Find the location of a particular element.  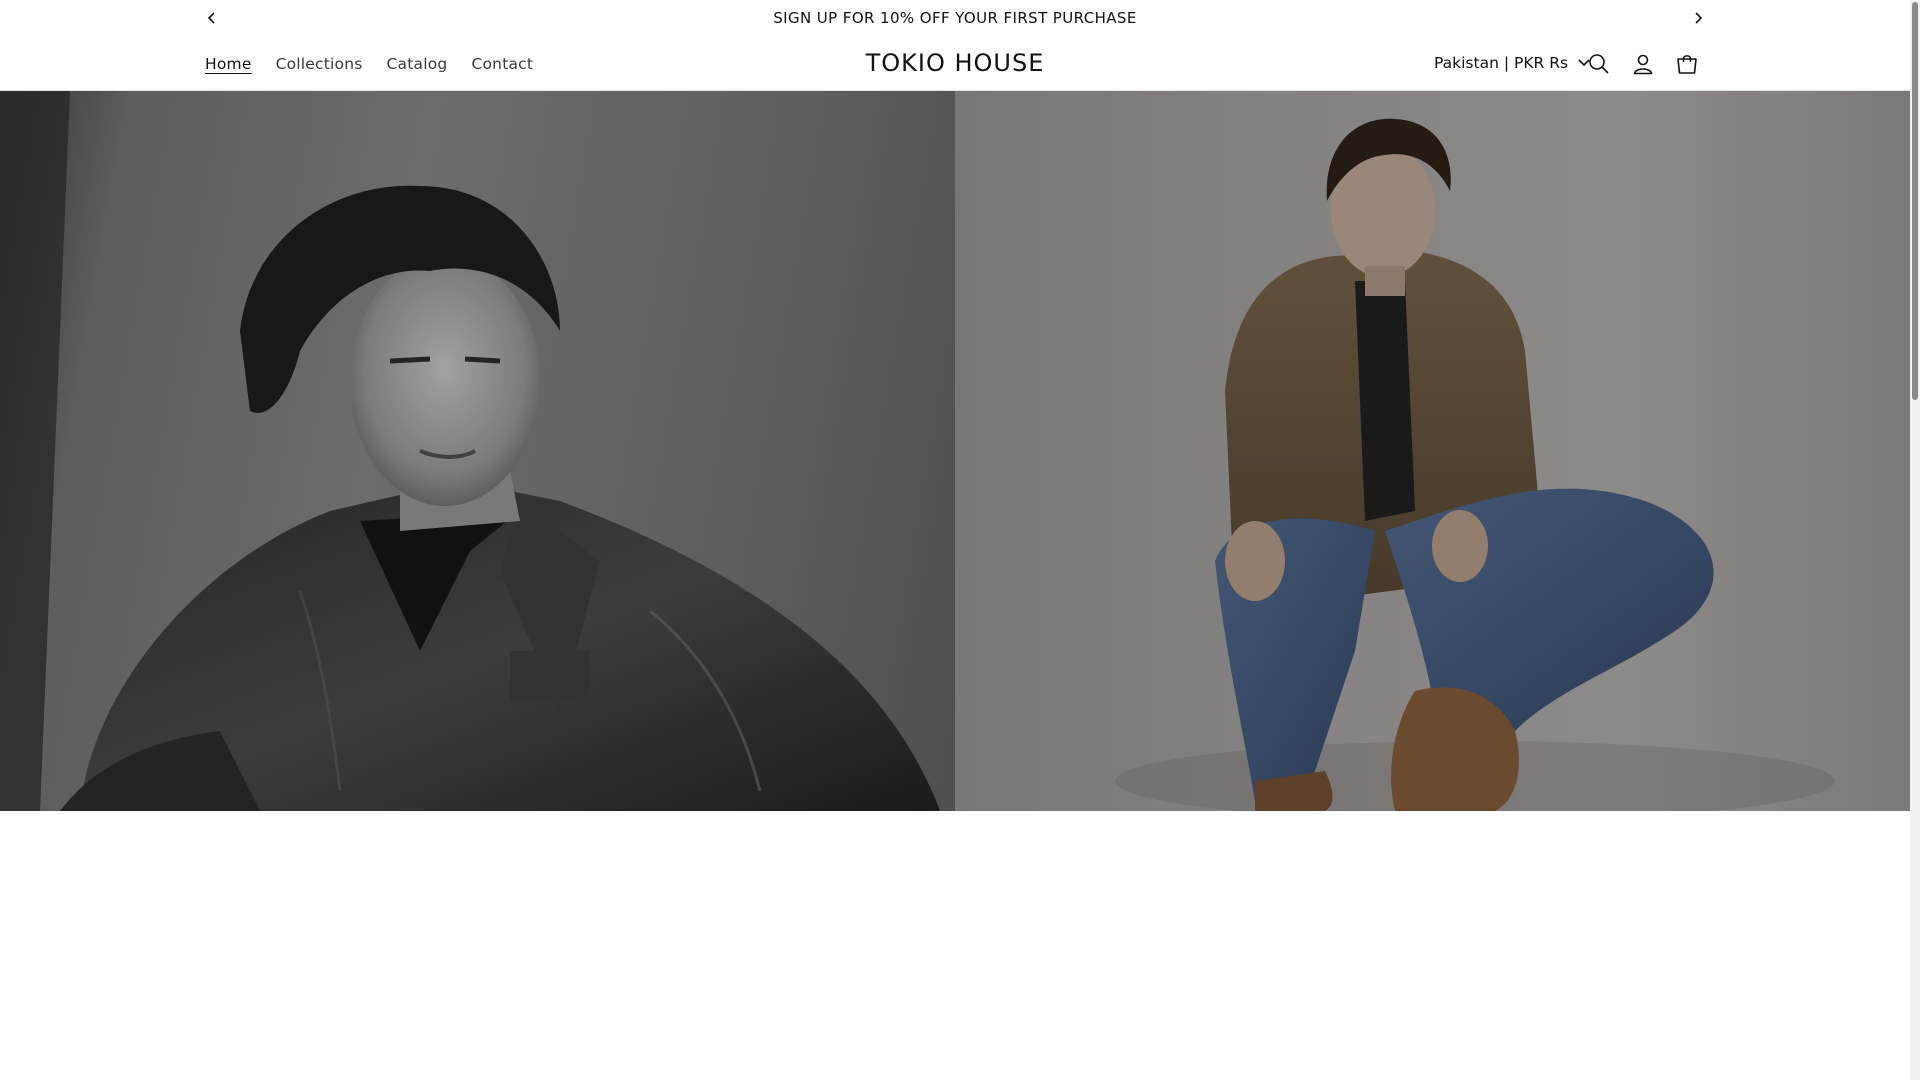

cart-button is located at coordinates (1687, 64).